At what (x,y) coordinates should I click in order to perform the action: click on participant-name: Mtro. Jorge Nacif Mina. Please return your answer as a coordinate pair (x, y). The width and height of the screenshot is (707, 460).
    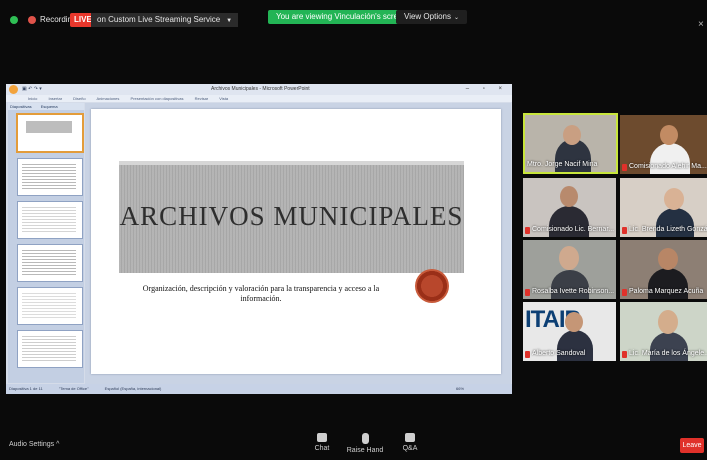
    Looking at the image, I should click on (562, 164).